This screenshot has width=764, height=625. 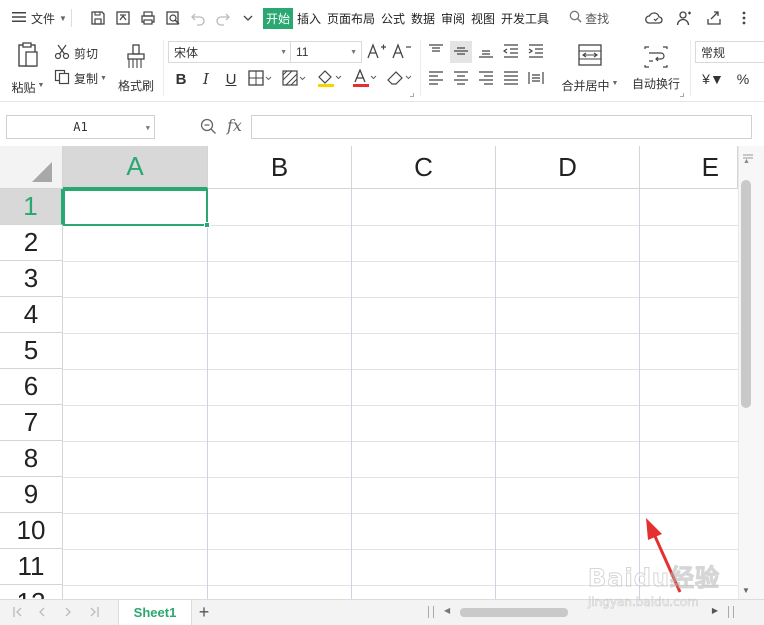 I want to click on first-sheet-icon, so click(x=18, y=612).